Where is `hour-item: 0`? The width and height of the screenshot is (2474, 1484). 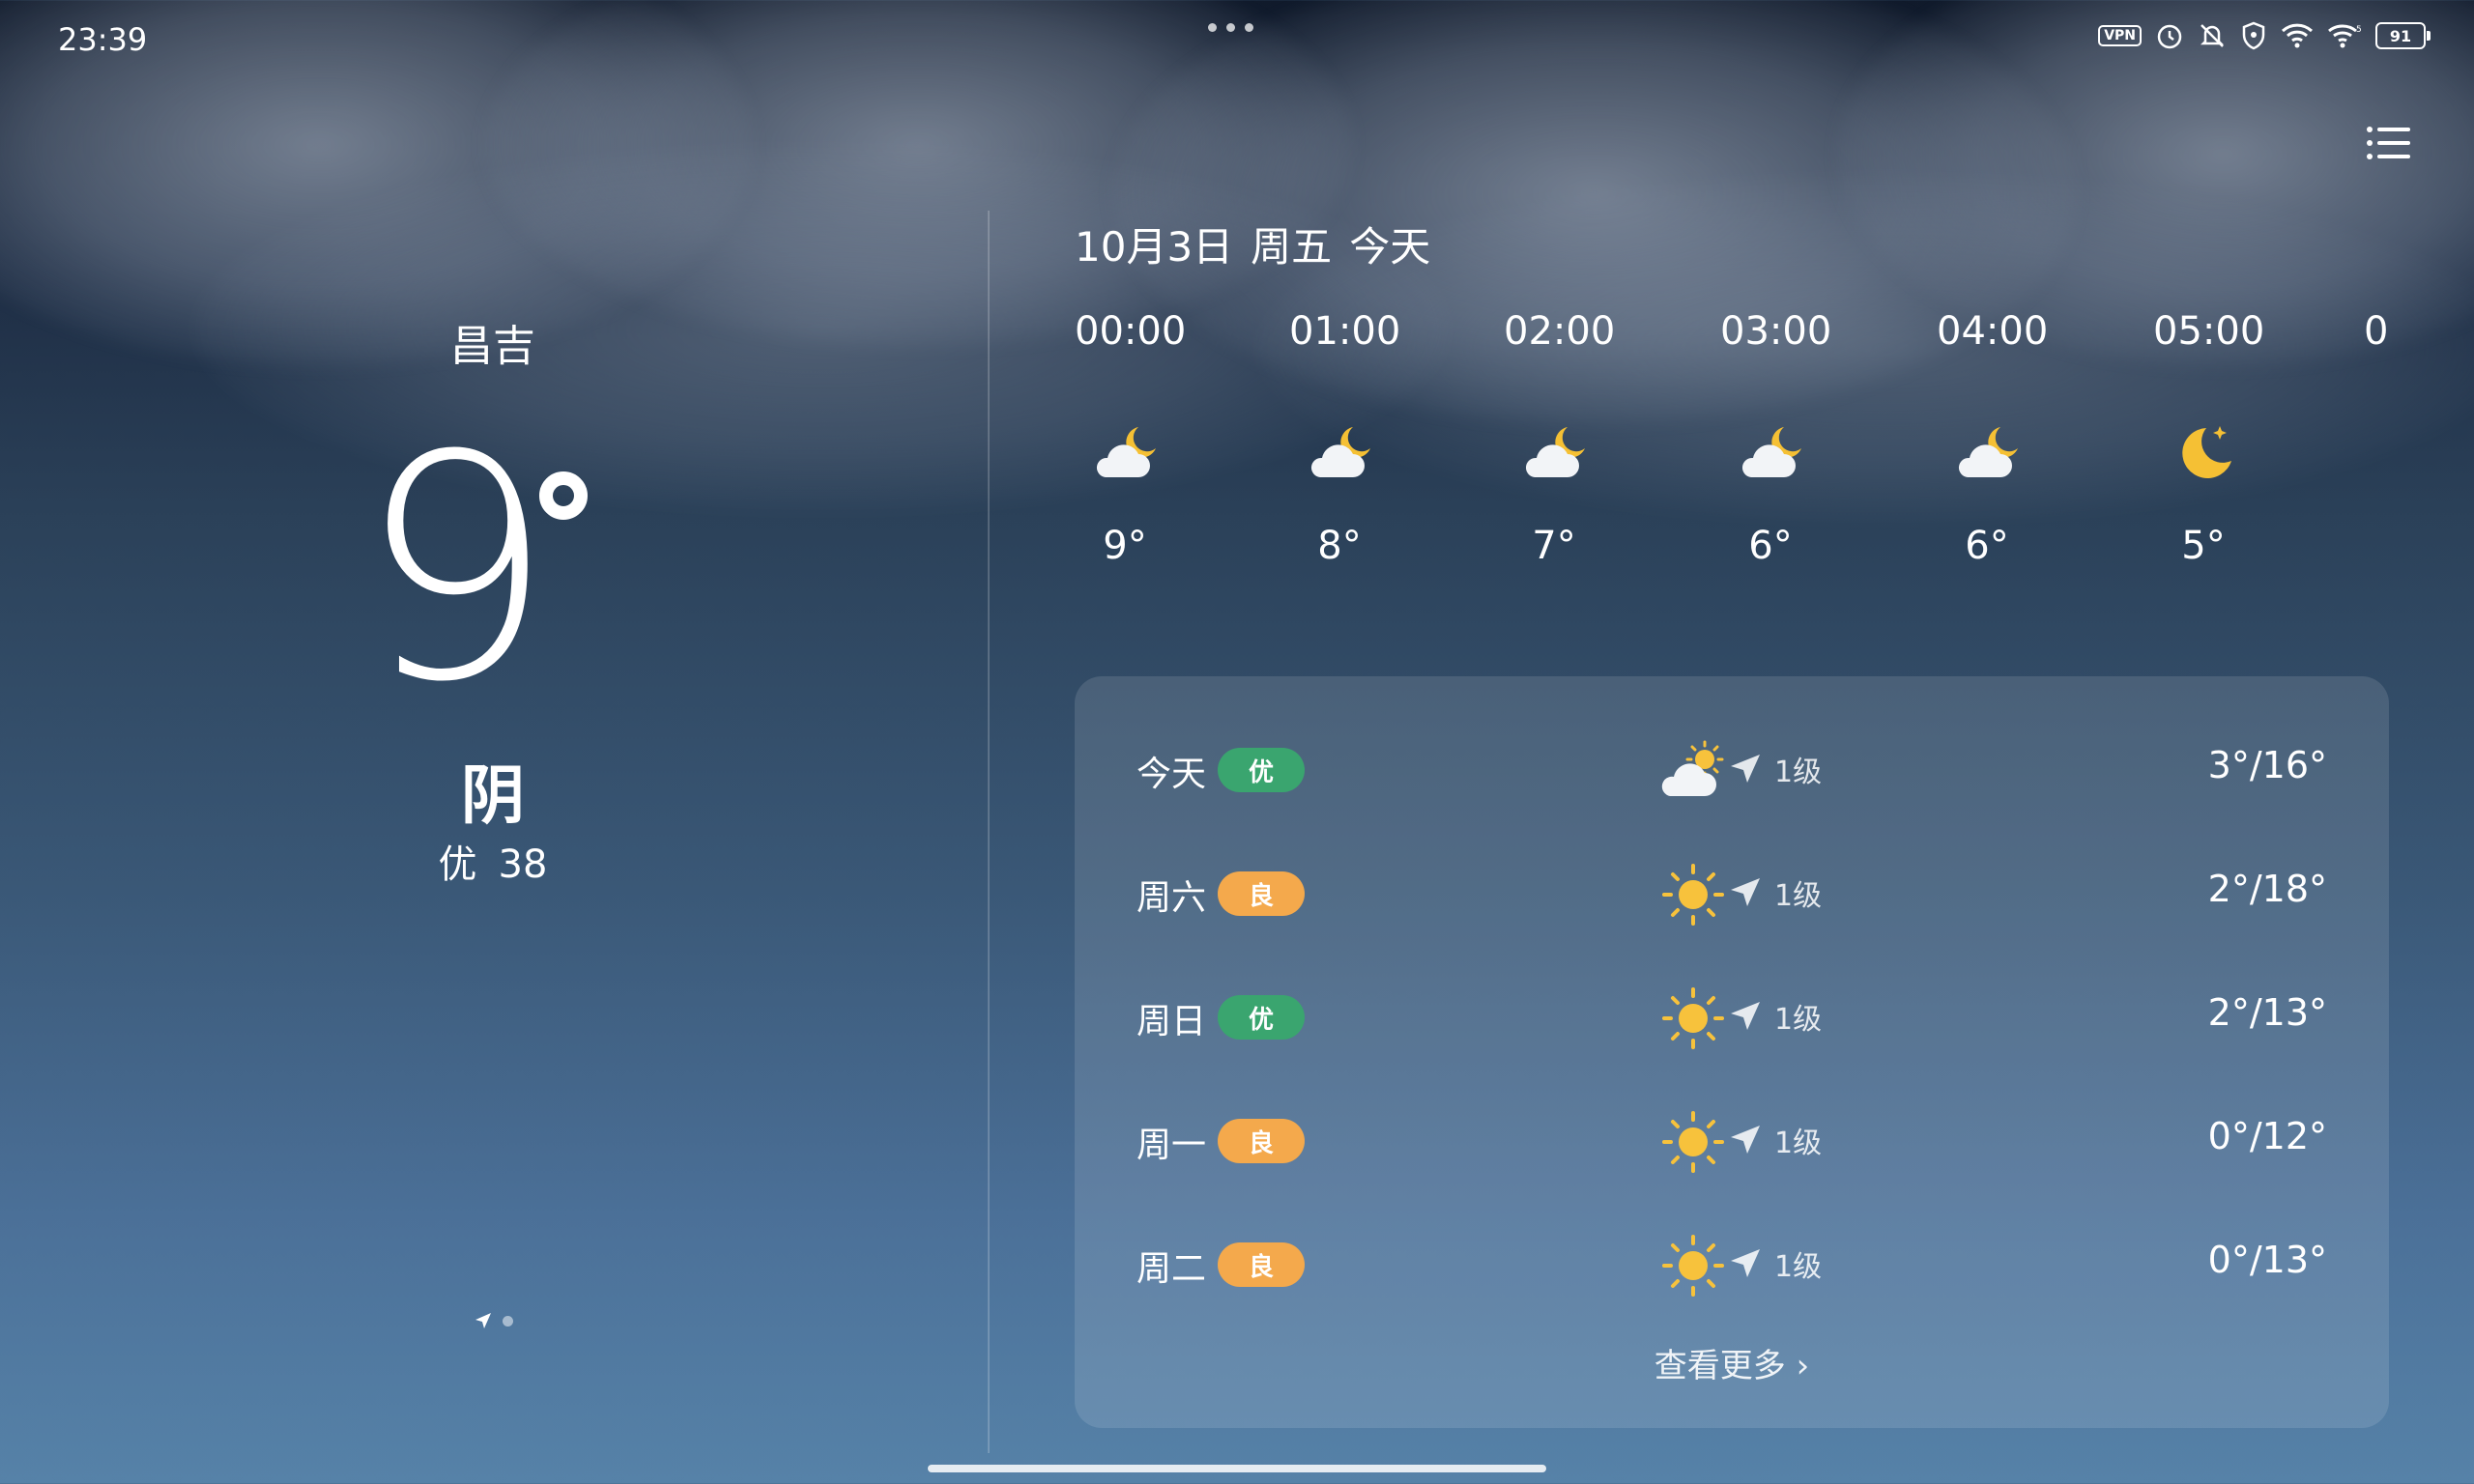 hour-item: 0 is located at coordinates (2377, 338).